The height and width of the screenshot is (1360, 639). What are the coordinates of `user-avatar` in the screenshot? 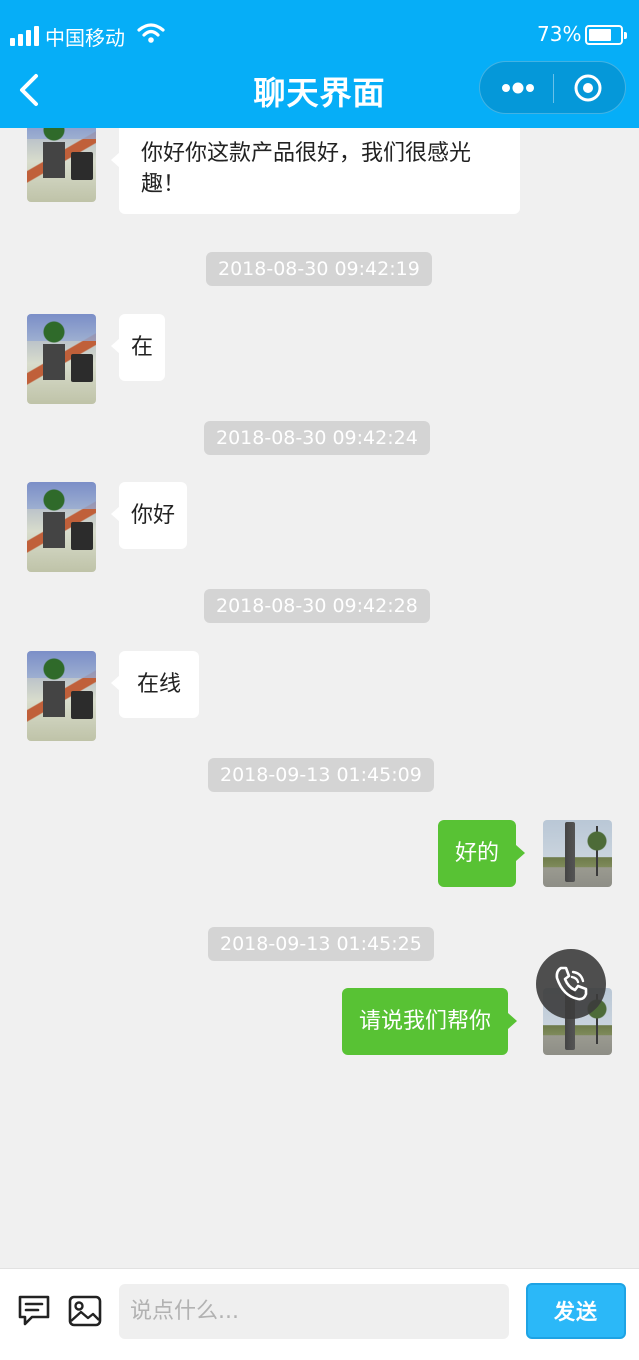 It's located at (577, 853).